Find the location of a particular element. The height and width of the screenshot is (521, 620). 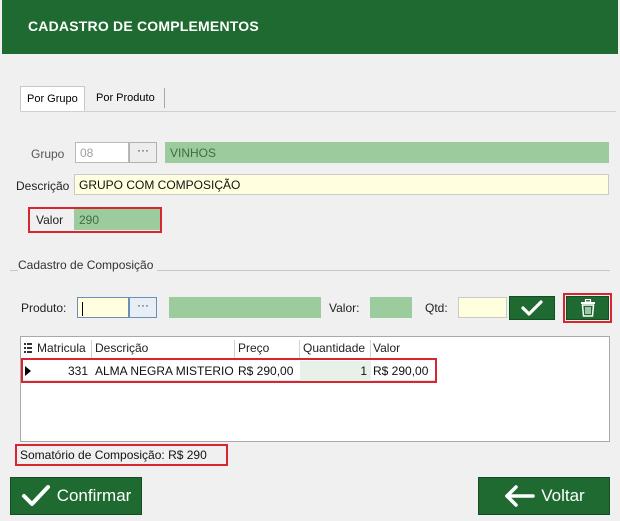

grupo-name-field: VINHOS is located at coordinates (387, 152).